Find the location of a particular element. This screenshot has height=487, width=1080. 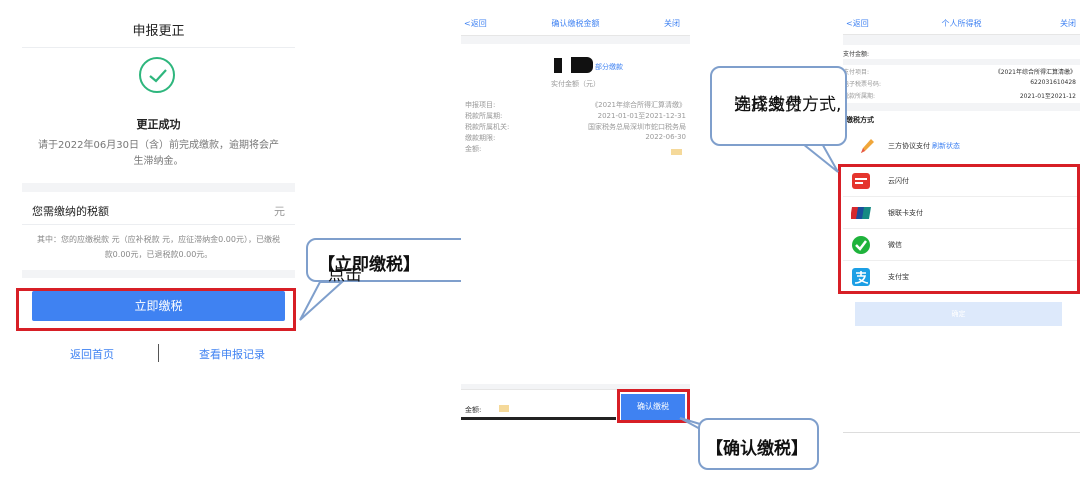

success-check-icon is located at coordinates (157, 75).